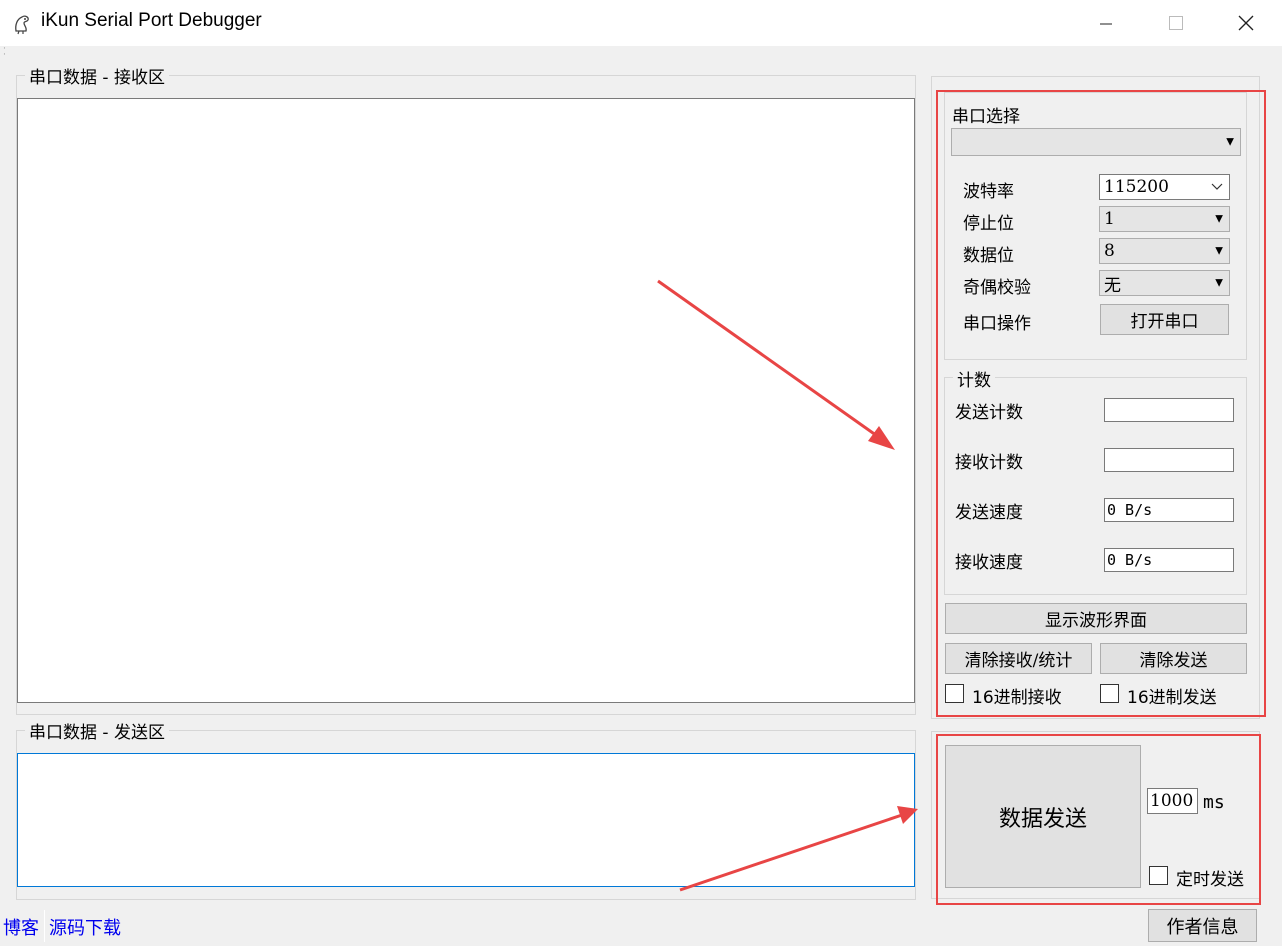 This screenshot has width=1282, height=946. I want to click on window-title: iKun Serial Port Debugger, so click(151, 20).